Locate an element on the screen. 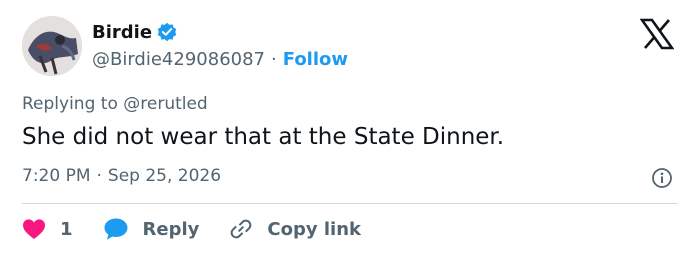 The height and width of the screenshot is (256, 700). tweet-date: Sep 25, 2026 is located at coordinates (164, 176).